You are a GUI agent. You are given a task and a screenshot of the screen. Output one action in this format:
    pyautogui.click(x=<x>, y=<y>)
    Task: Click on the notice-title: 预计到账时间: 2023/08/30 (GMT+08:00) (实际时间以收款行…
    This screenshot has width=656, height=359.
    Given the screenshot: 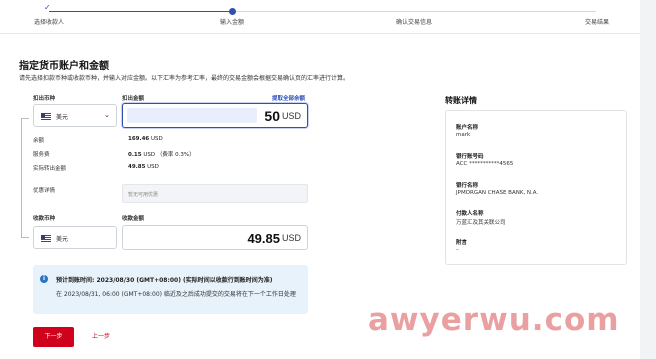 What is the action you would take?
    pyautogui.click(x=164, y=280)
    